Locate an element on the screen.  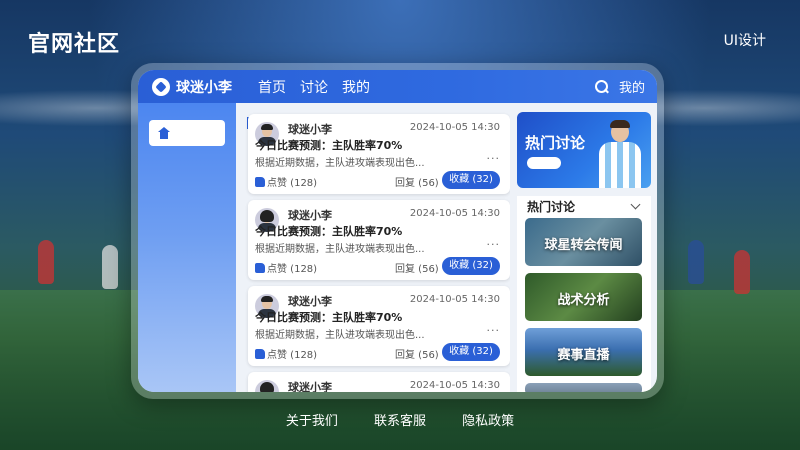
footer-link-support: 联系客服 is located at coordinates (400, 421).